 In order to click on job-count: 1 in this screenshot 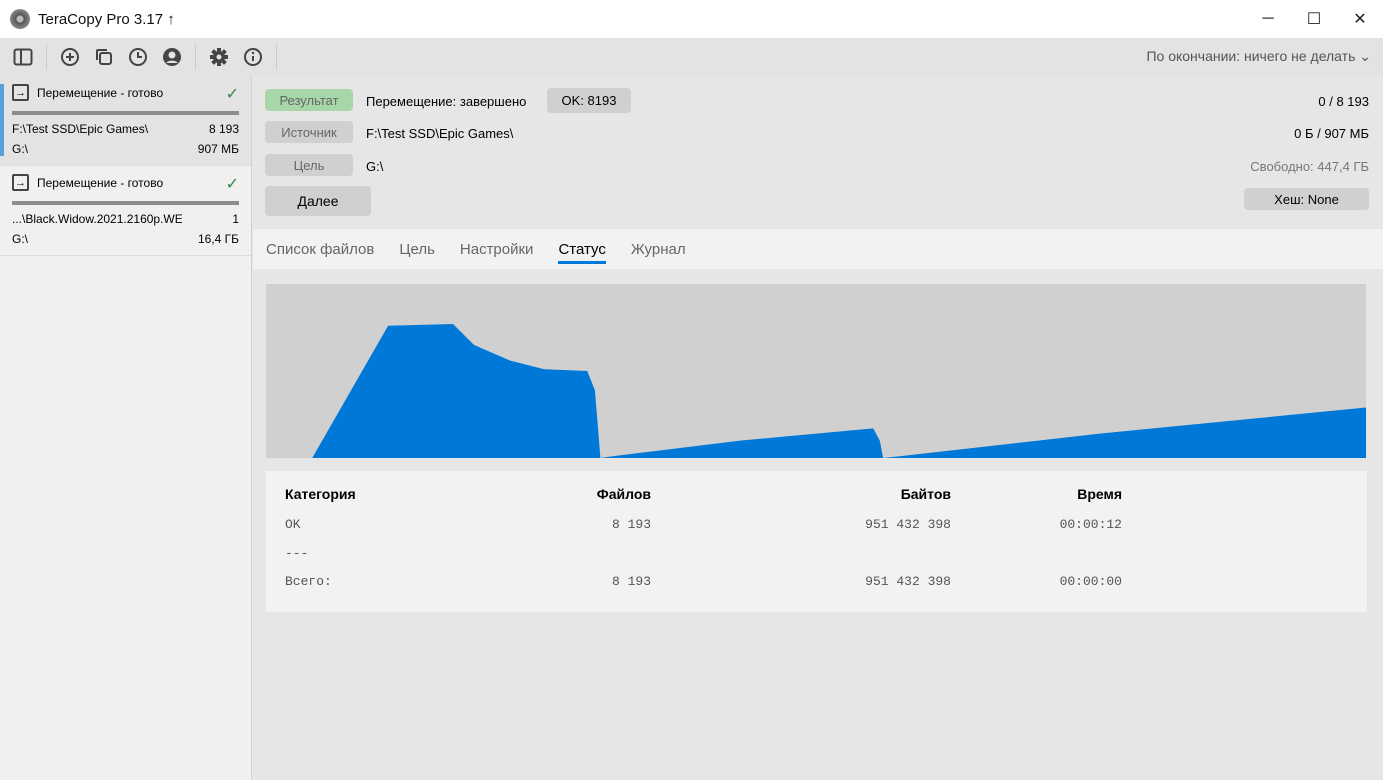, I will do `click(235, 219)`.